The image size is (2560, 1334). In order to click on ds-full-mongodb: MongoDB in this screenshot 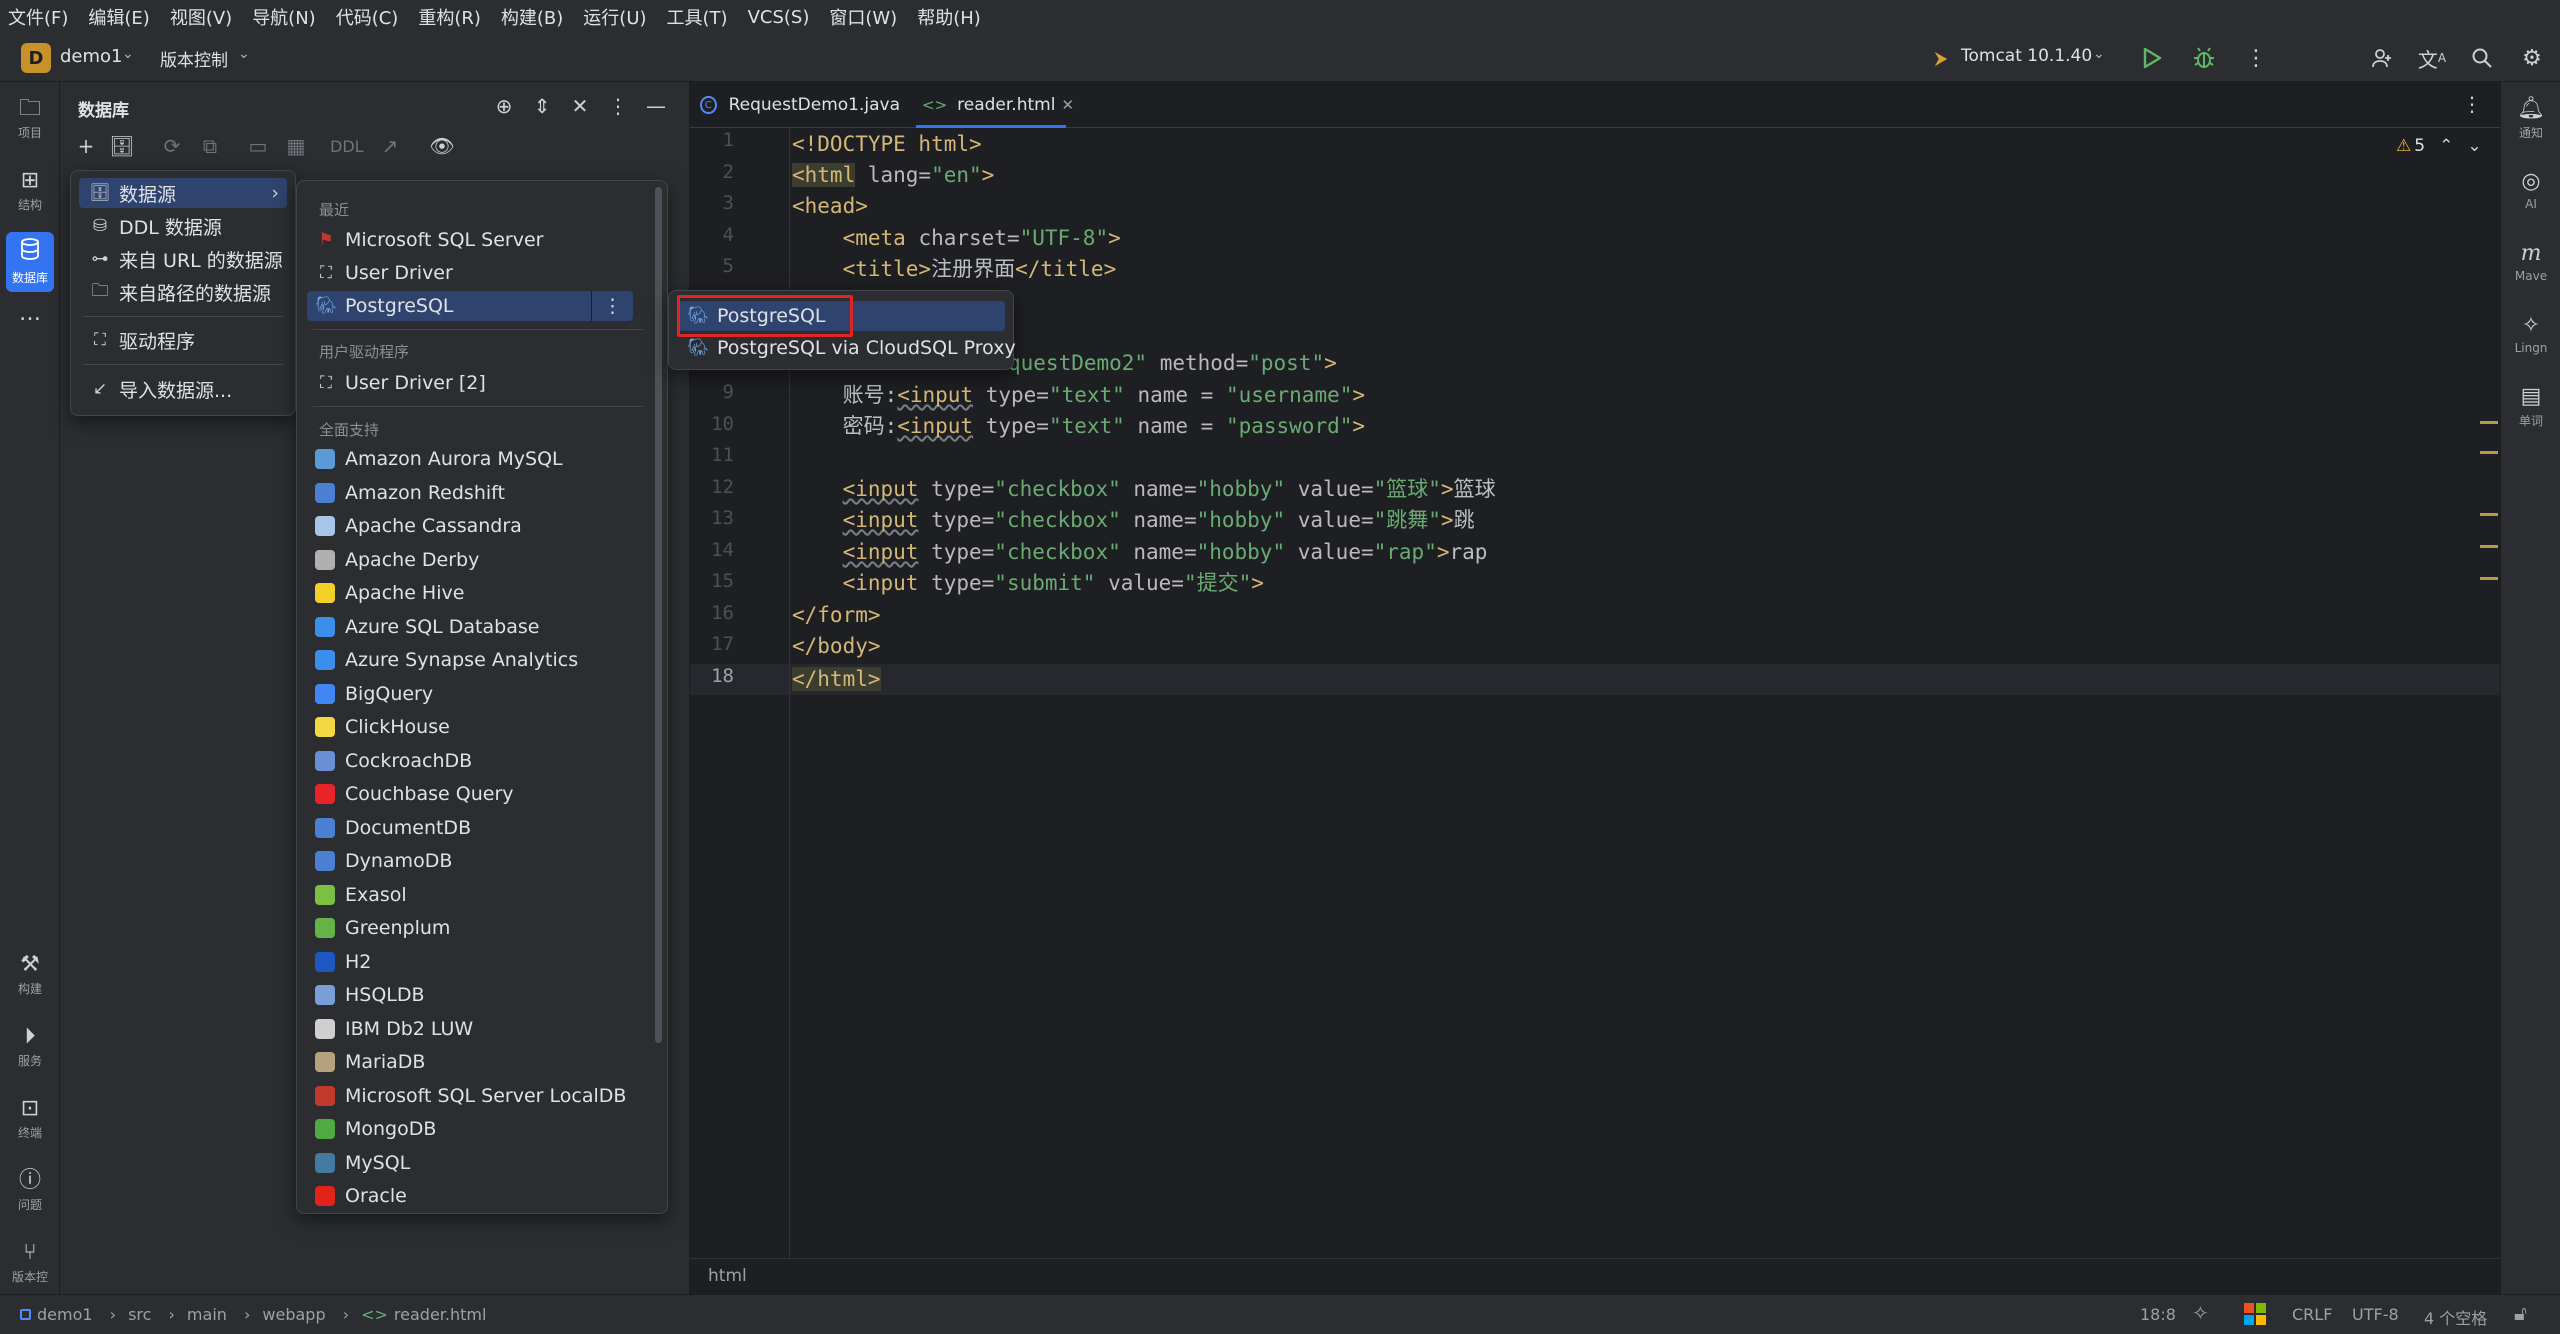, I will do `click(477, 1129)`.